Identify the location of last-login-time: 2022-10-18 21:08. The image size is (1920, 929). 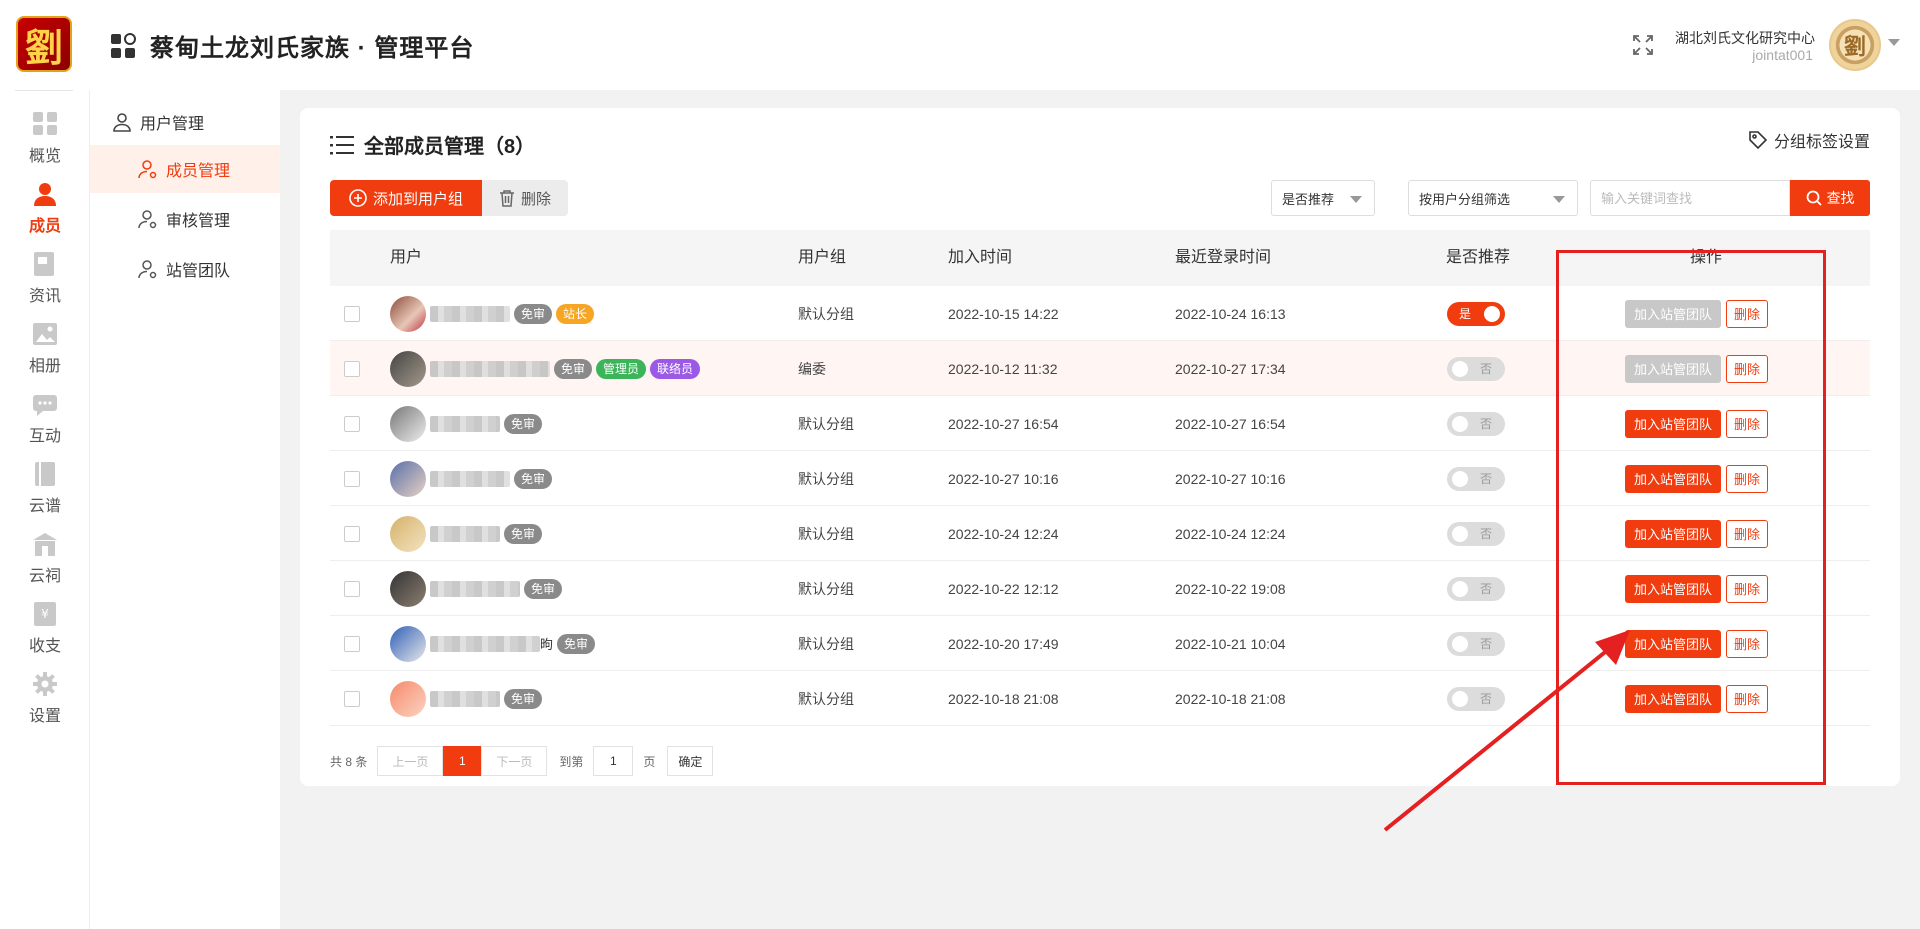
(1230, 698).